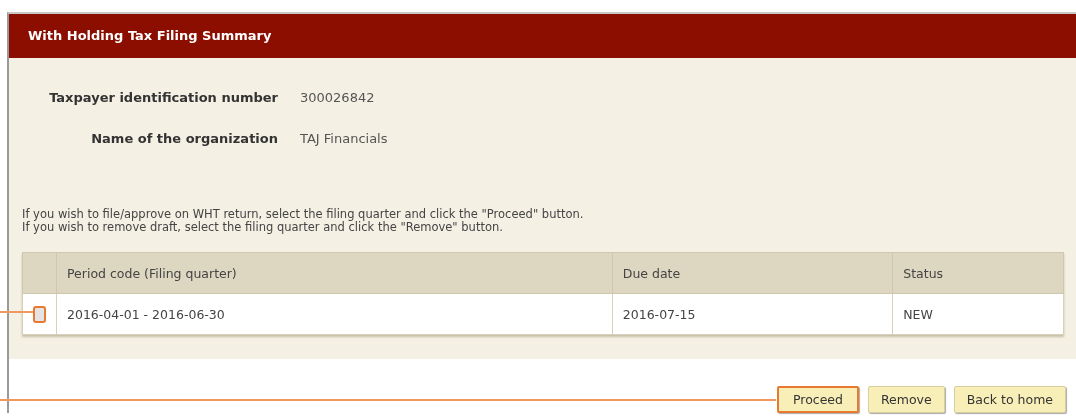  Describe the element at coordinates (542, 36) in the screenshot. I see `panel-title: With Holding Tax Filing Summary` at that location.